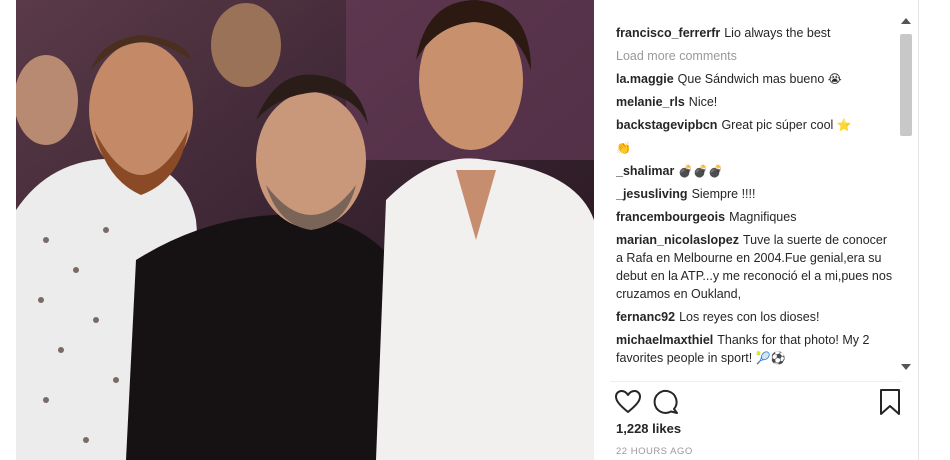 The height and width of the screenshot is (460, 950). What do you see at coordinates (755, 102) in the screenshot?
I see `comment-item: melanie_rls Nice!` at bounding box center [755, 102].